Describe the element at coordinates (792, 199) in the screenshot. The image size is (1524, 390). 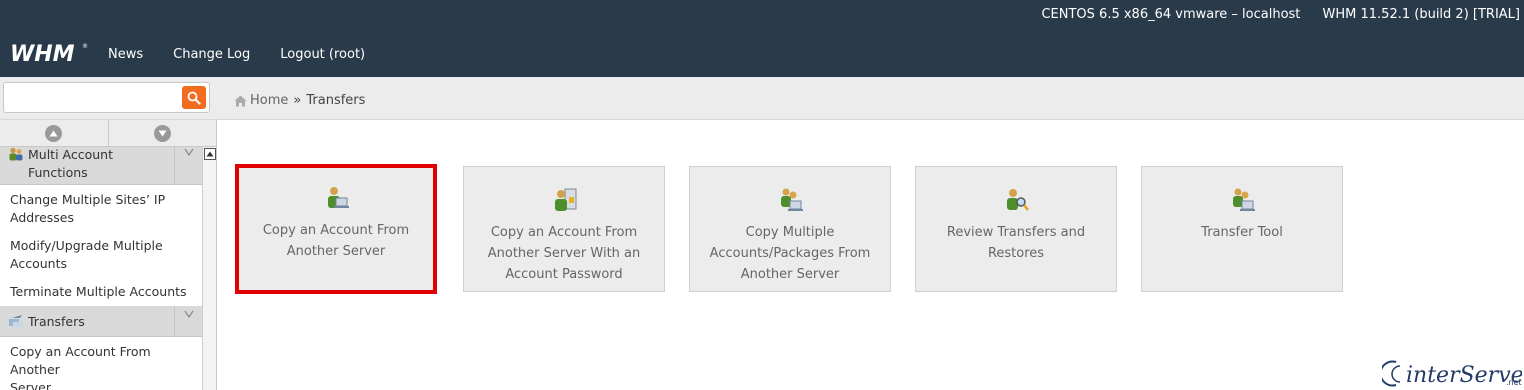
I see `copy-multiple-icon` at that location.